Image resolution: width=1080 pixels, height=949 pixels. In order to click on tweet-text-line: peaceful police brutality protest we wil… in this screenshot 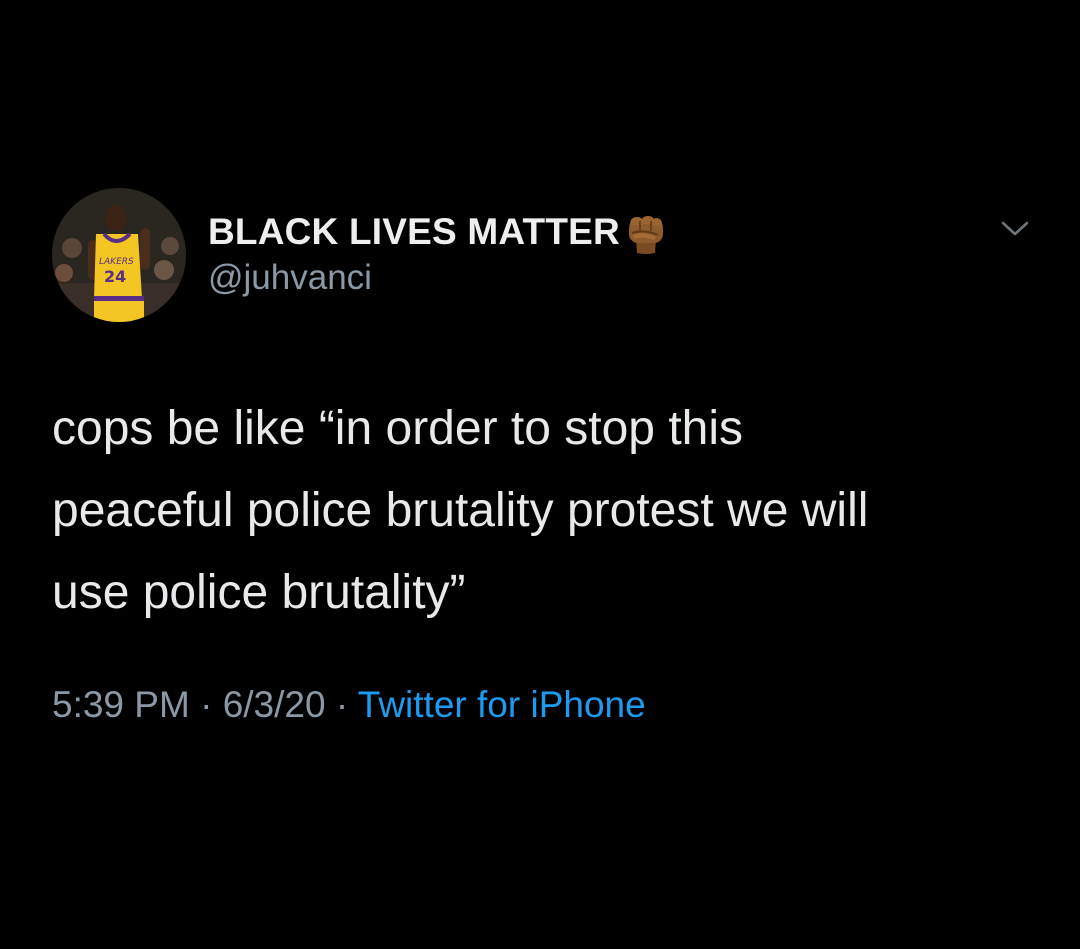, I will do `click(460, 510)`.